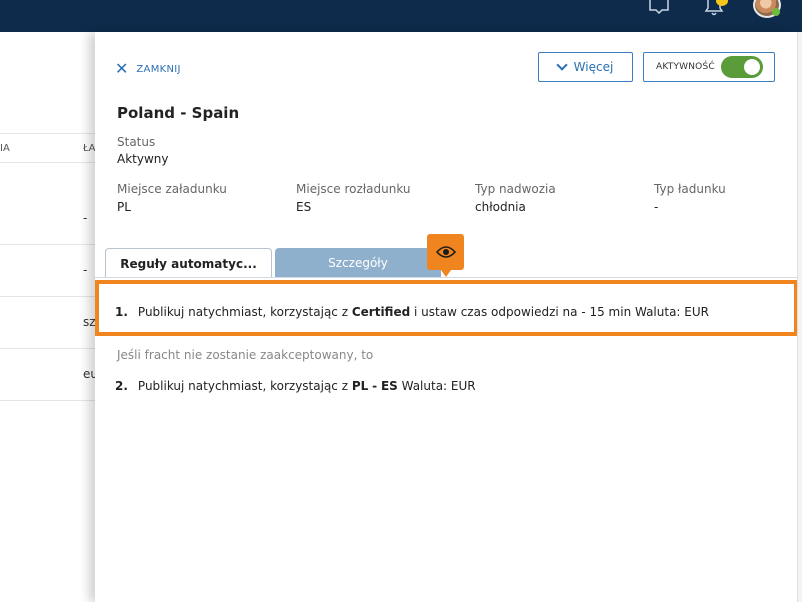 Image resolution: width=802 pixels, height=602 pixels. What do you see at coordinates (89, 148) in the screenshot?
I see `column-header: ŁA` at bounding box center [89, 148].